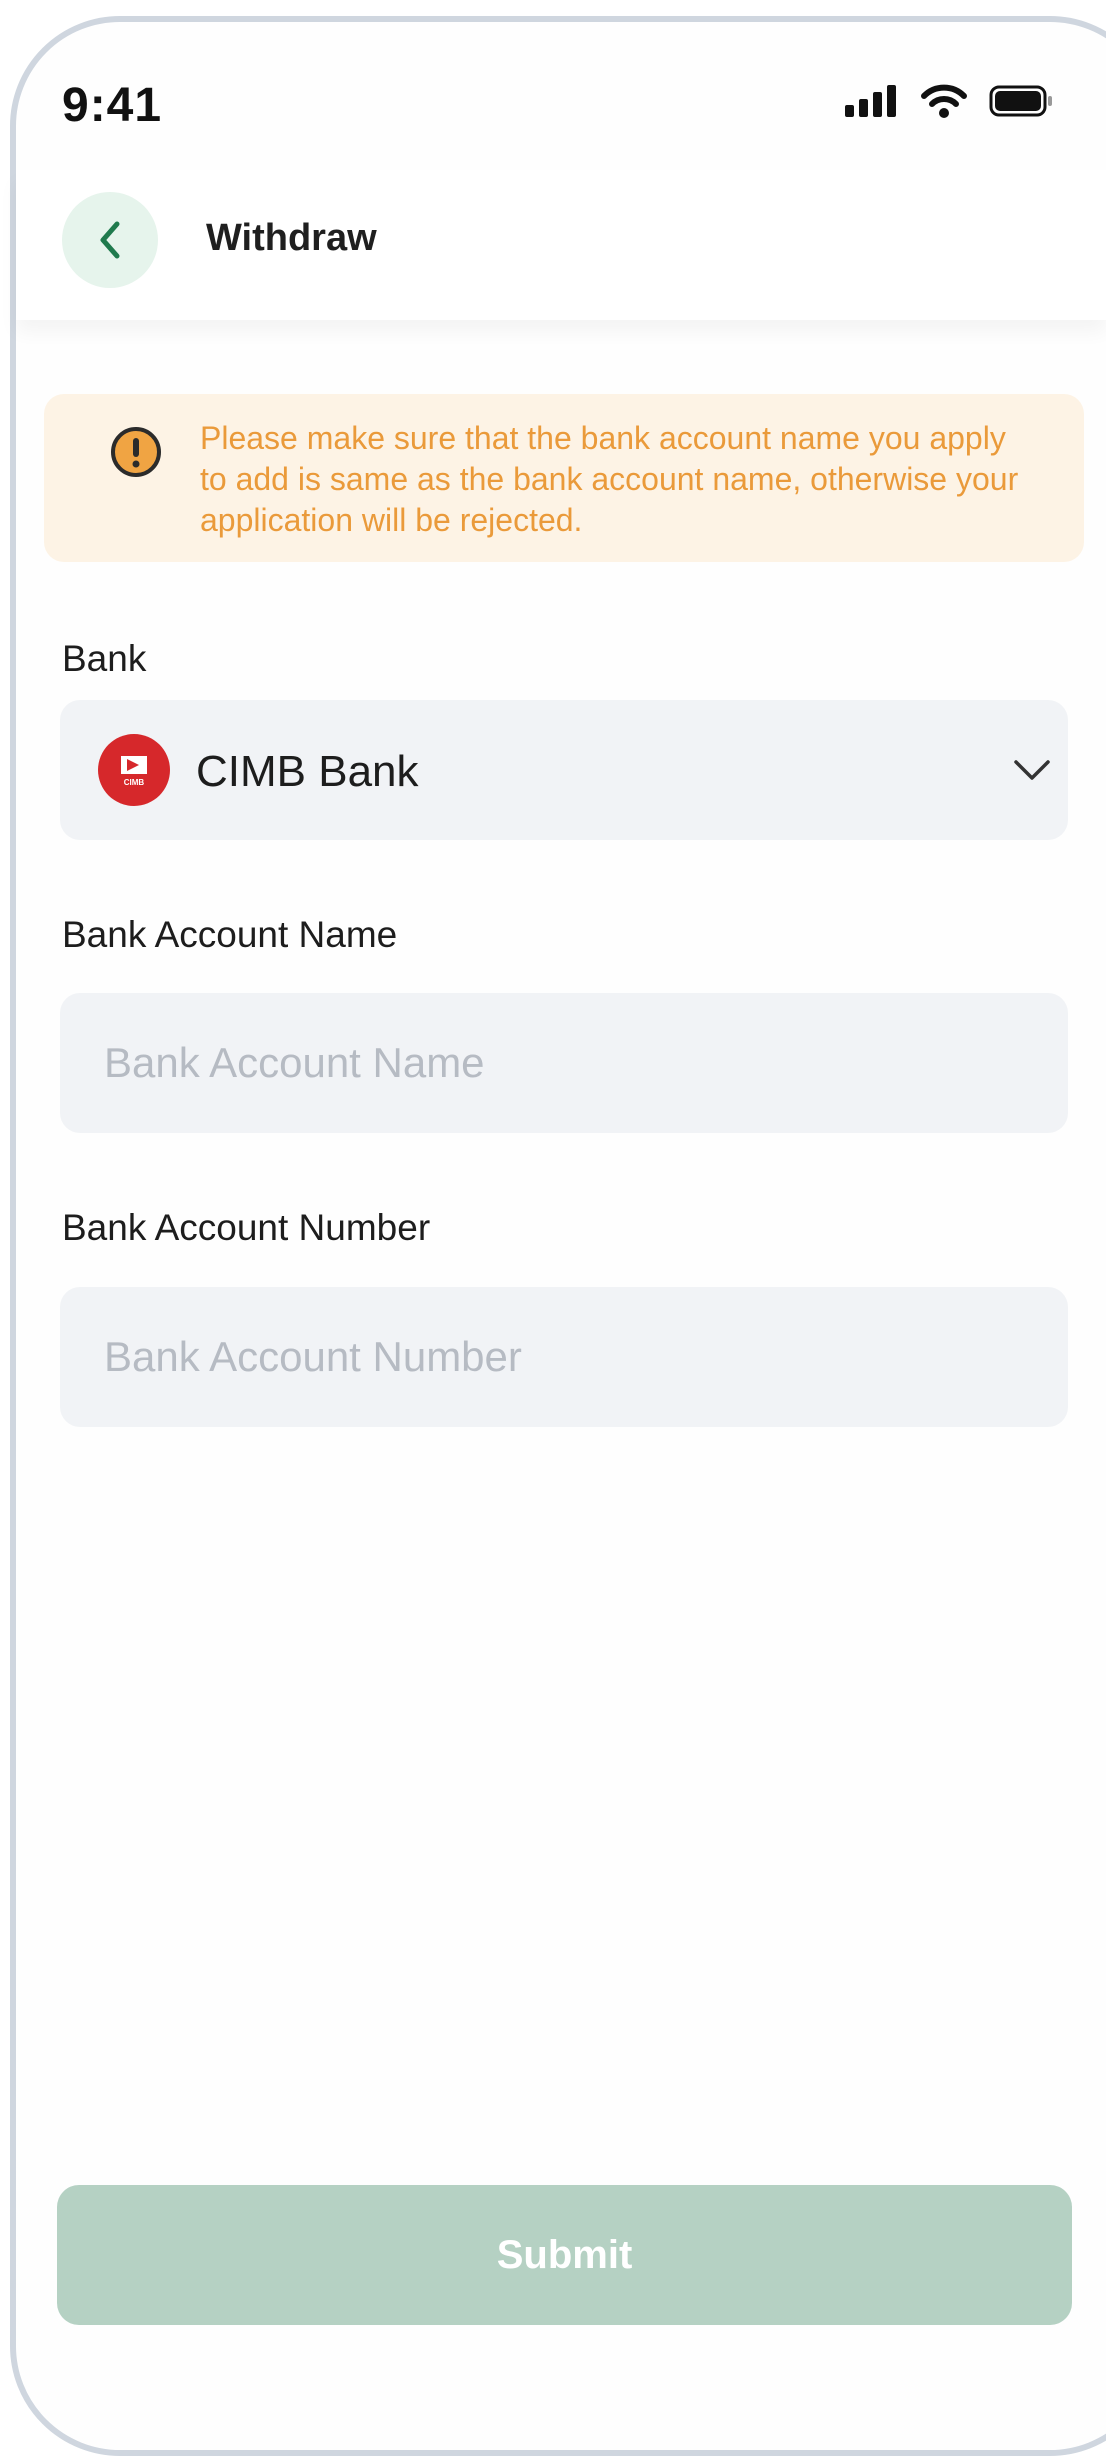 This screenshot has height=2456, width=1106. I want to click on exclamation-icon, so click(136, 452).